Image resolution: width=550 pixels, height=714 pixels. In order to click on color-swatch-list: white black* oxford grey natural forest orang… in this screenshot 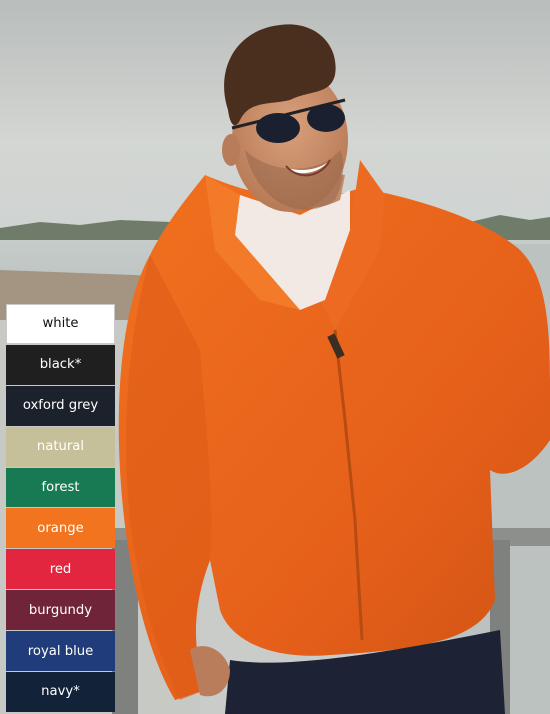, I will do `click(60, 508)`.